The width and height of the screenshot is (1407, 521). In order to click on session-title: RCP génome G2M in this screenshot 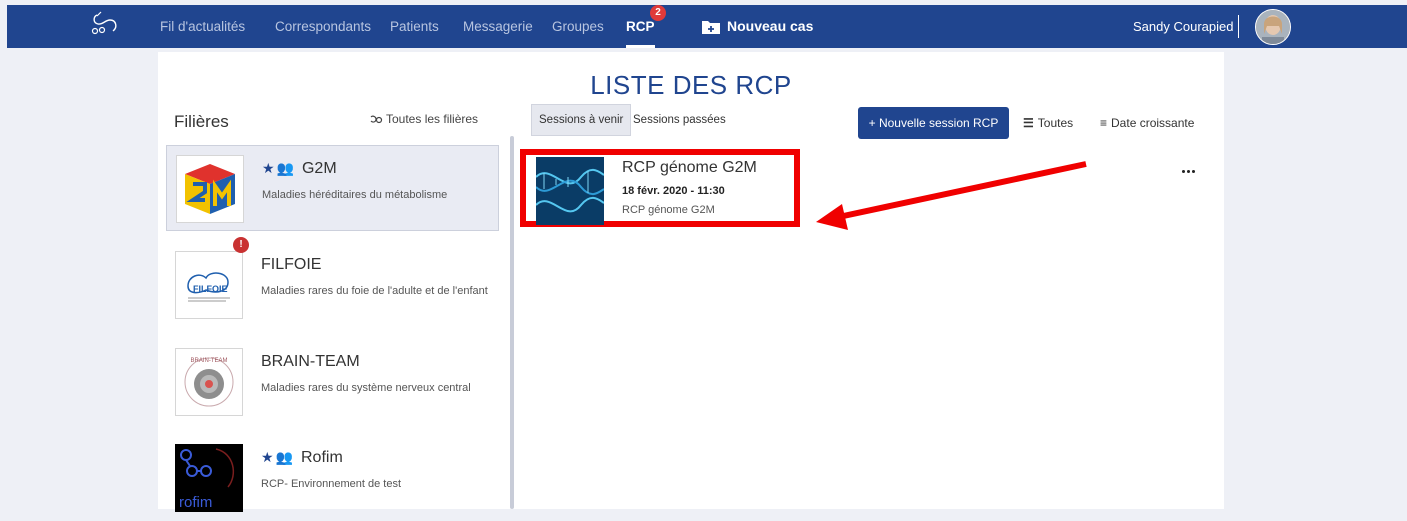, I will do `click(689, 167)`.